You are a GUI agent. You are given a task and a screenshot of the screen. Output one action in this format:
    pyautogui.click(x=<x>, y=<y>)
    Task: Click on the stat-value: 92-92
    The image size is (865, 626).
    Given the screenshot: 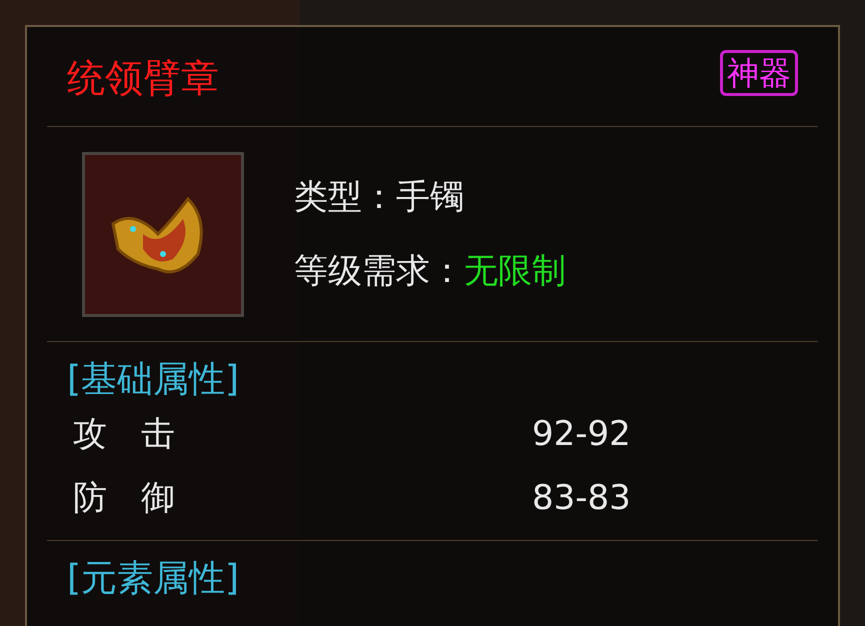 What is the action you would take?
    pyautogui.click(x=581, y=434)
    